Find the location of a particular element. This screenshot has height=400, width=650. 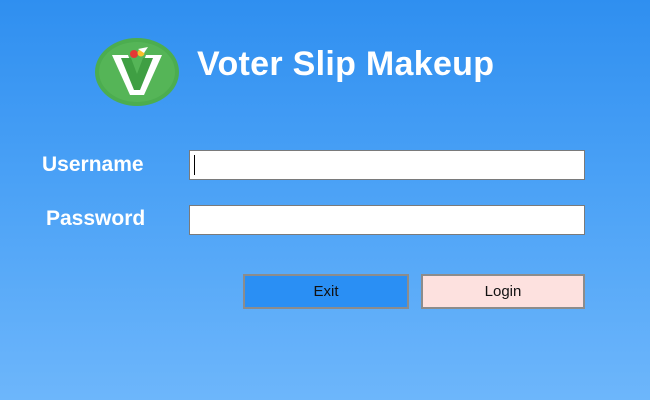

password-label: Password is located at coordinates (96, 218).